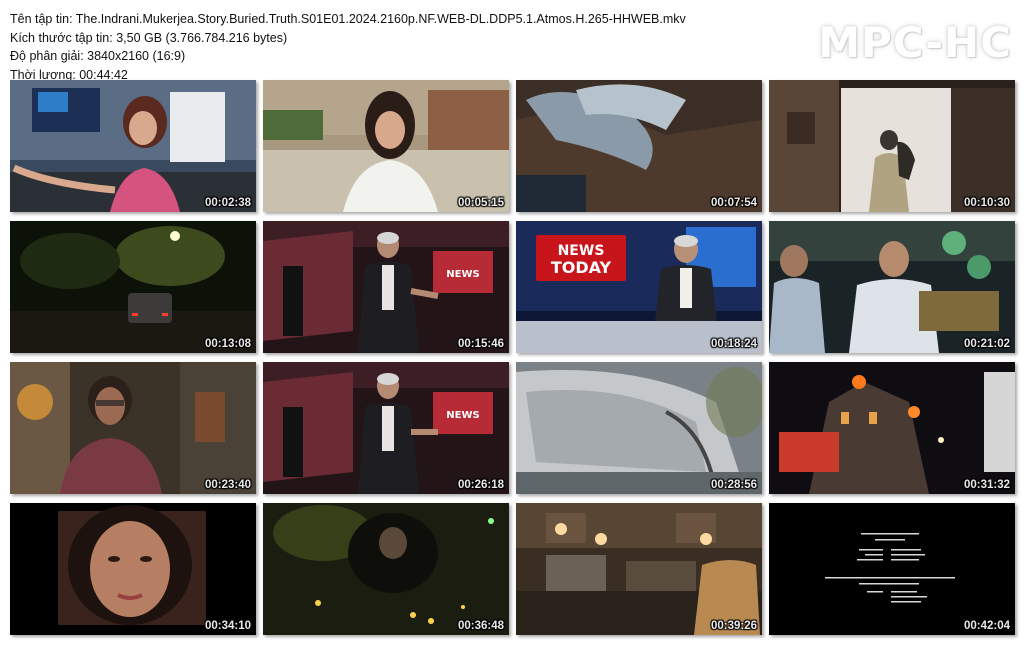 Image resolution: width=1024 pixels, height=646 pixels. What do you see at coordinates (480, 344) in the screenshot?
I see `timestamp-label: 00:15:46` at bounding box center [480, 344].